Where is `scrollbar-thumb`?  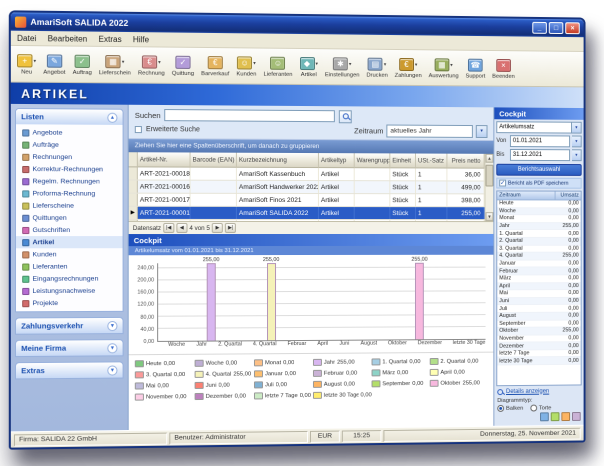
scrollbar-thumb is located at coordinates (489, 175).